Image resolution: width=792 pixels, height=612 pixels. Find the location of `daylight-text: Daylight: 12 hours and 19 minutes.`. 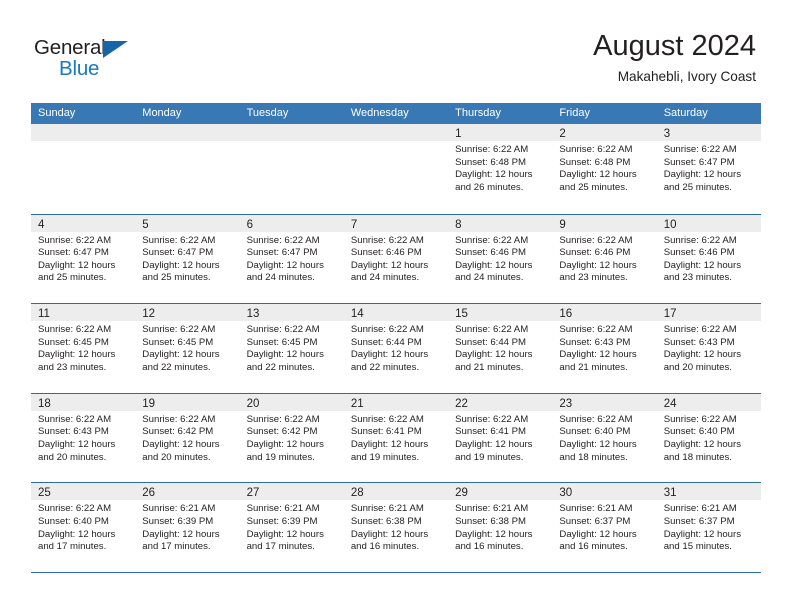

daylight-text: Daylight: 12 hours and 19 minutes. is located at coordinates (389, 450).